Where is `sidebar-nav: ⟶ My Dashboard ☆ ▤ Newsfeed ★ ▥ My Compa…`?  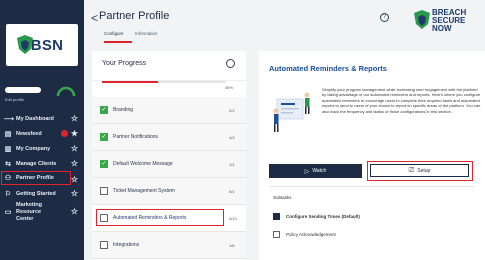
sidebar-nav: ⟶ My Dashboard ☆ ▤ Newsfeed ★ ▥ My Compa… is located at coordinates (42, 167).